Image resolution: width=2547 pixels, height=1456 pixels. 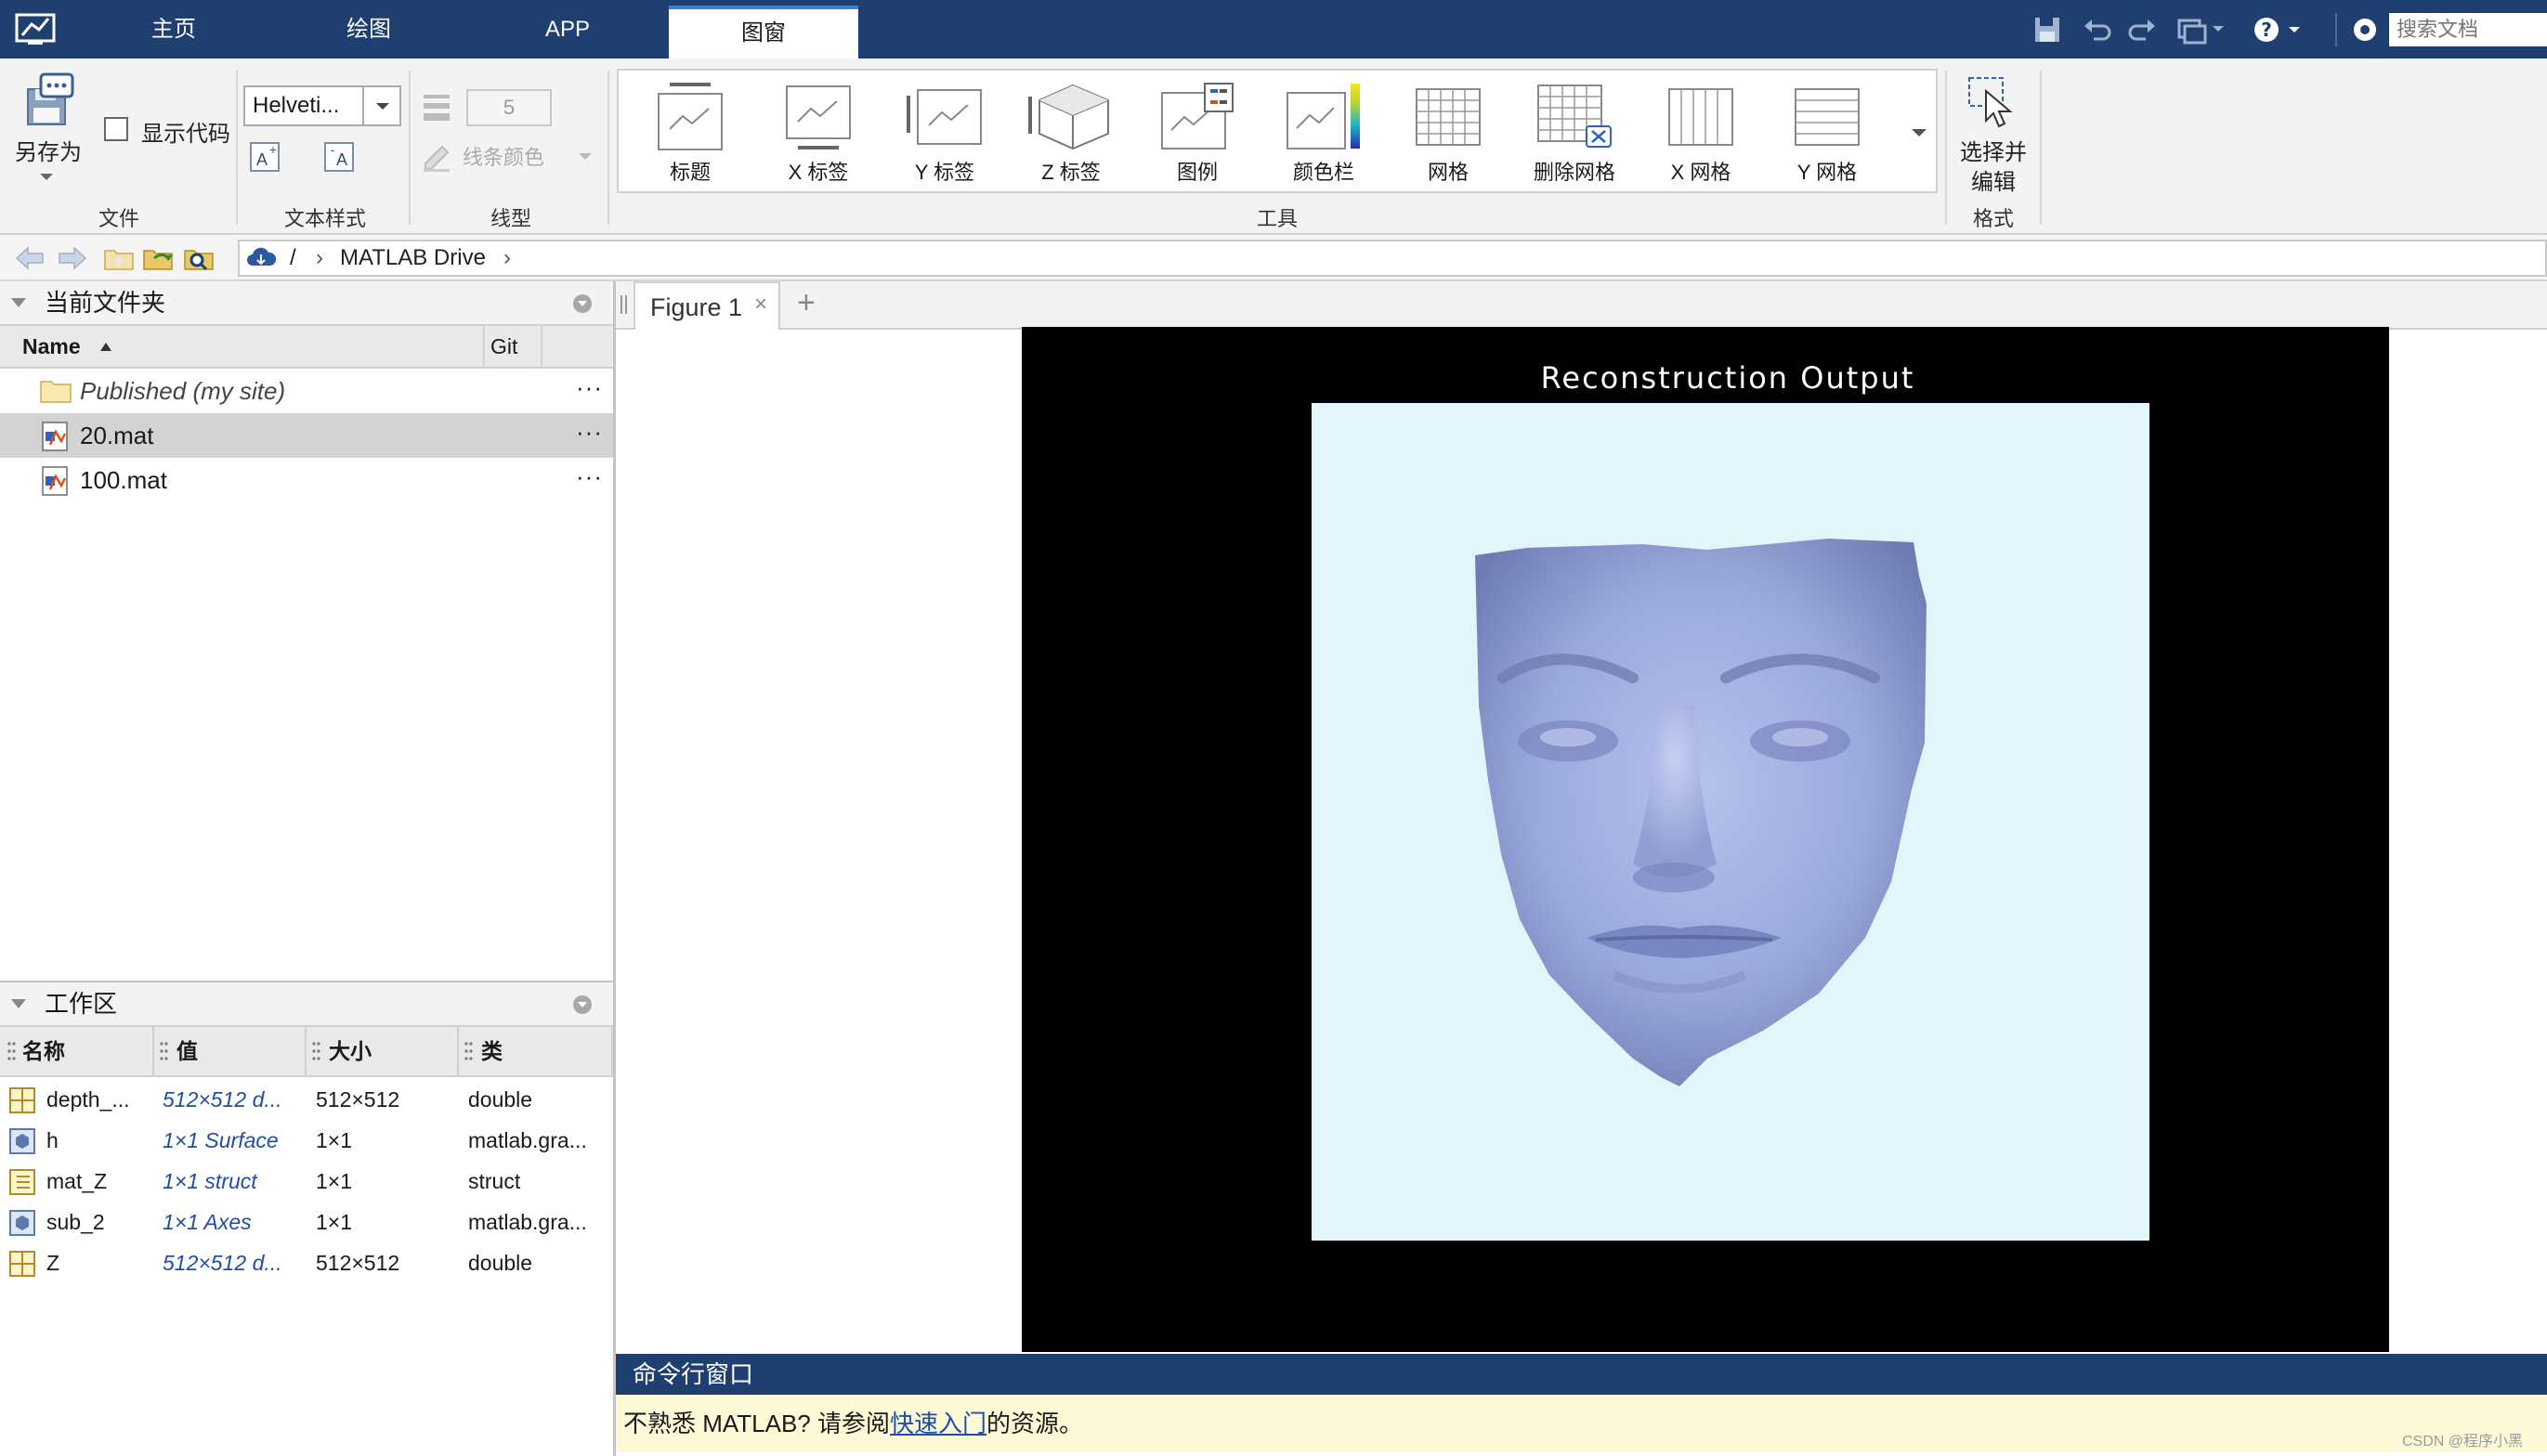 I want to click on table-row: Z 512×512 d... 512×512 double, so click(x=306, y=1262).